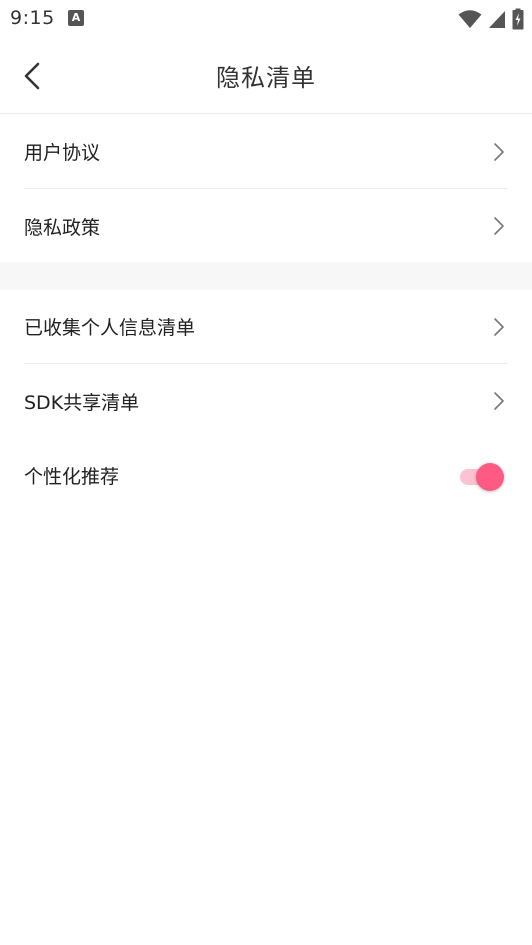  I want to click on list-item-user-agreement: 用户协议, so click(266, 152).